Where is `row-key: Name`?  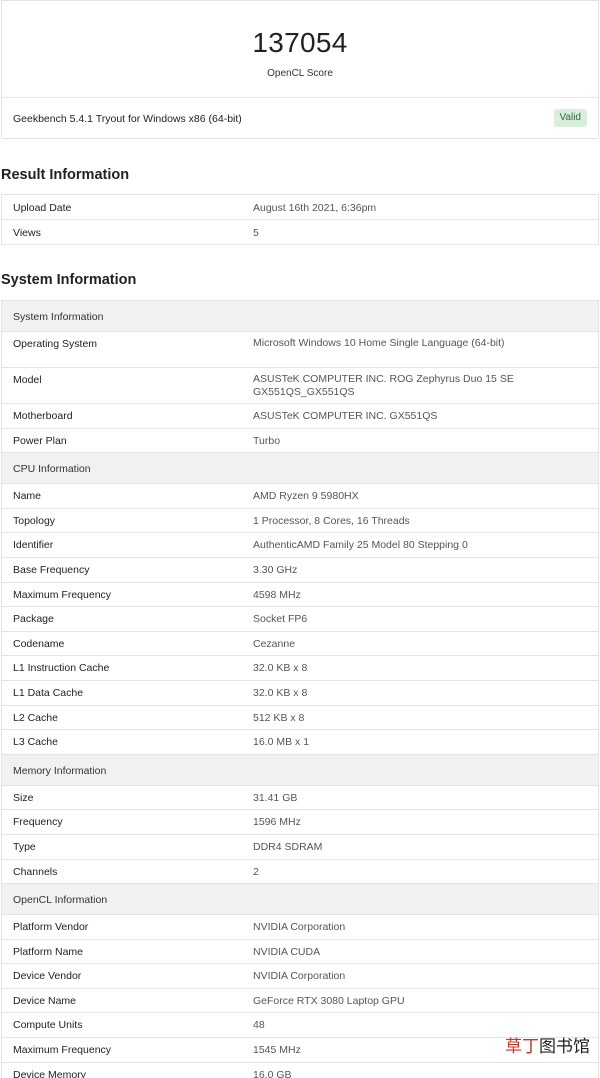
row-key: Name is located at coordinates (27, 496).